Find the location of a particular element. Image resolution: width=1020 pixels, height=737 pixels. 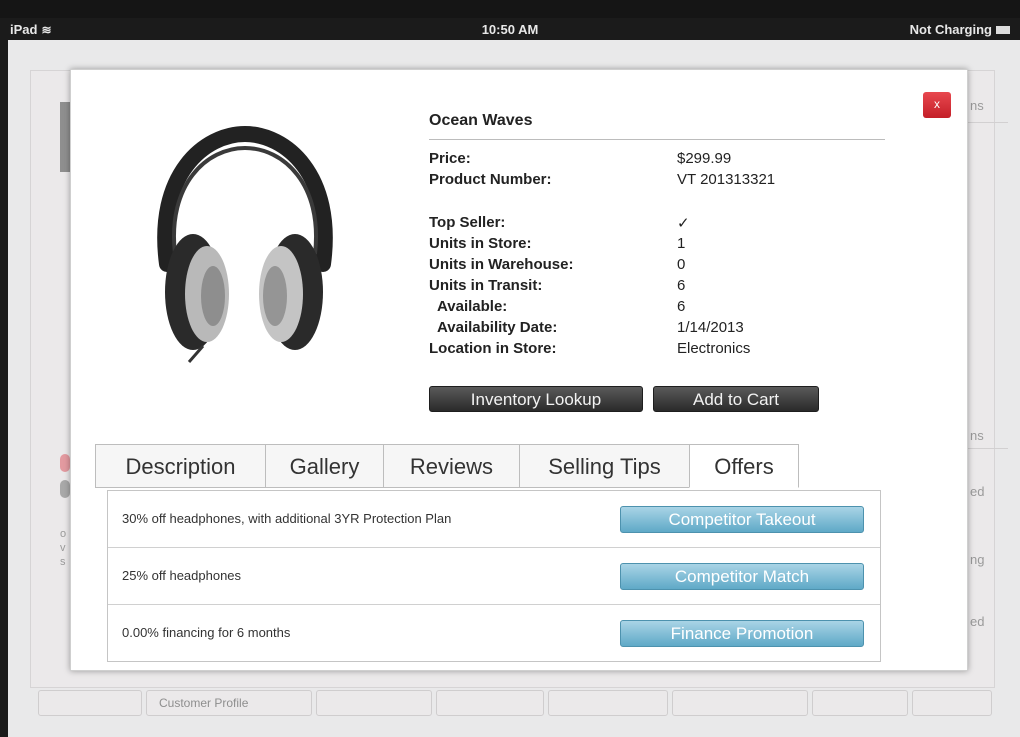

spec-value: Electronics is located at coordinates (714, 348).